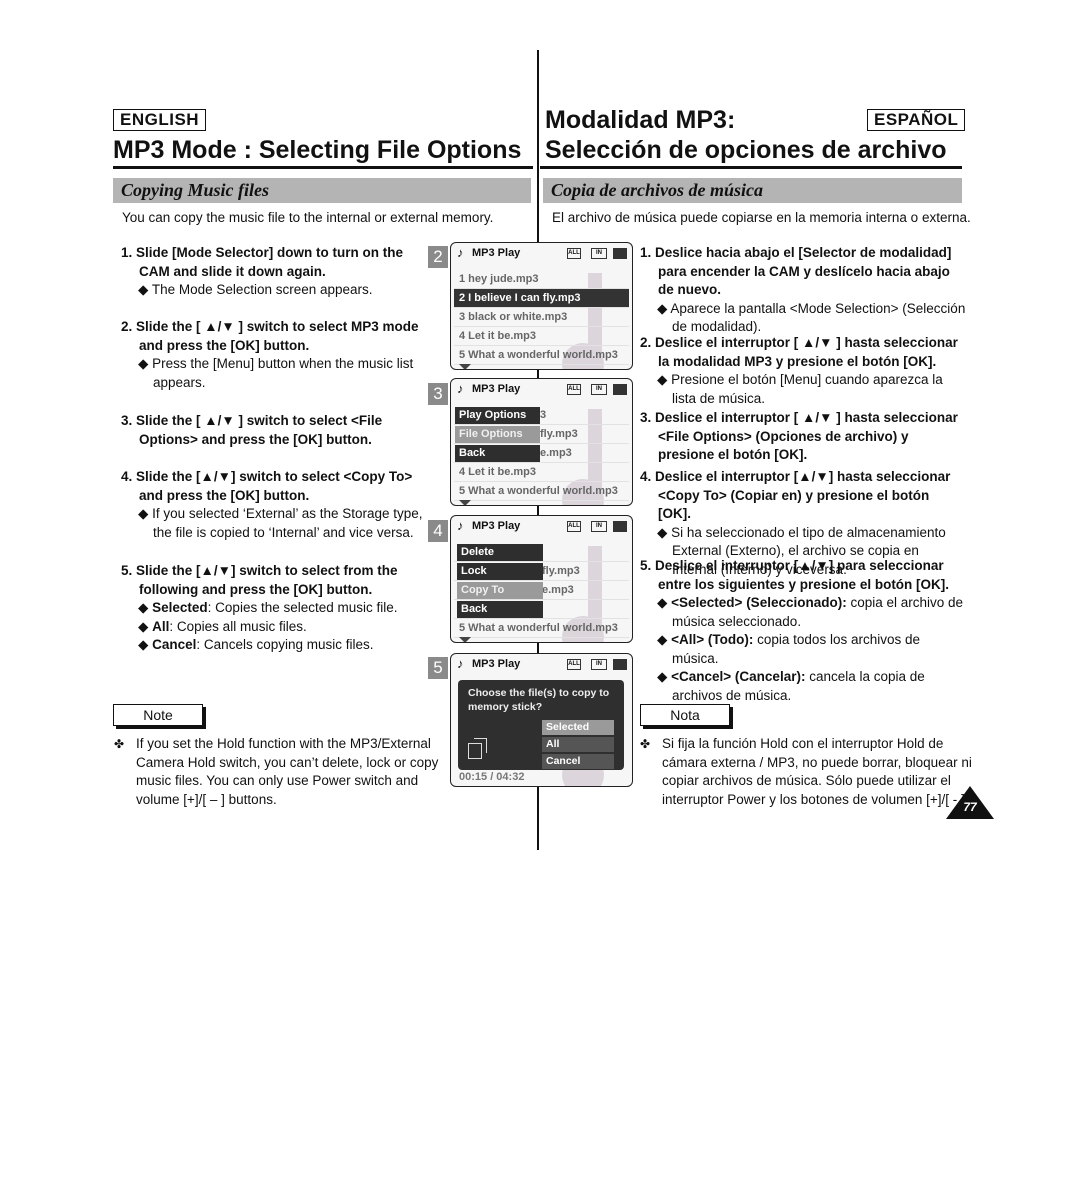 This screenshot has height=1177, width=1080. I want to click on english-note-label: Note, so click(158, 715).